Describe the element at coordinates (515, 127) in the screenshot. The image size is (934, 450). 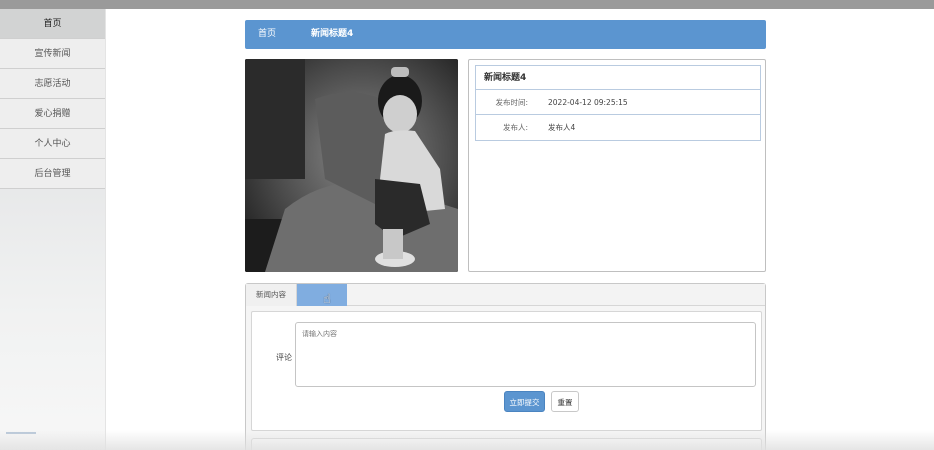
I see `publisher-label: 发布人:` at that location.